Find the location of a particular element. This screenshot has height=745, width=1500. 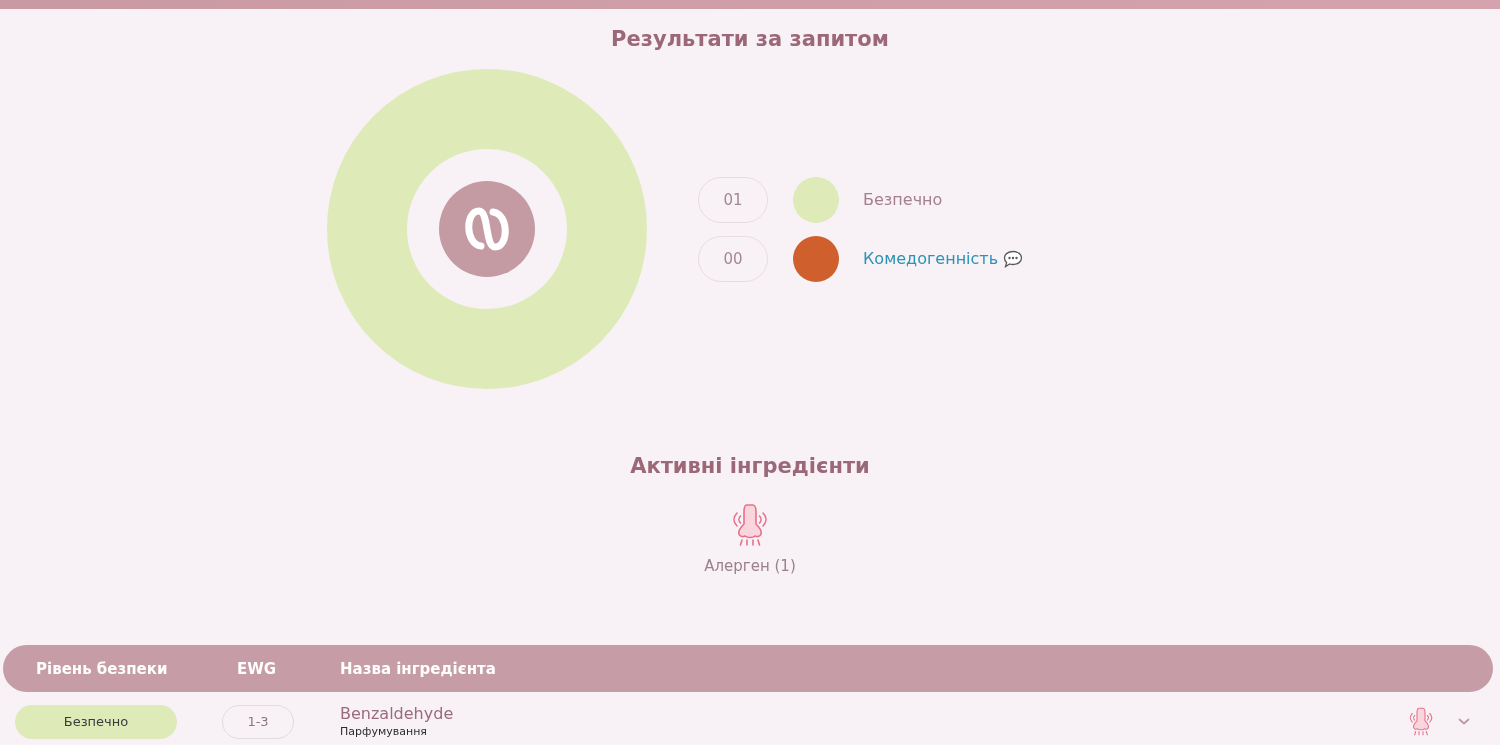

ingredient-function: Парфумування is located at coordinates (384, 731).